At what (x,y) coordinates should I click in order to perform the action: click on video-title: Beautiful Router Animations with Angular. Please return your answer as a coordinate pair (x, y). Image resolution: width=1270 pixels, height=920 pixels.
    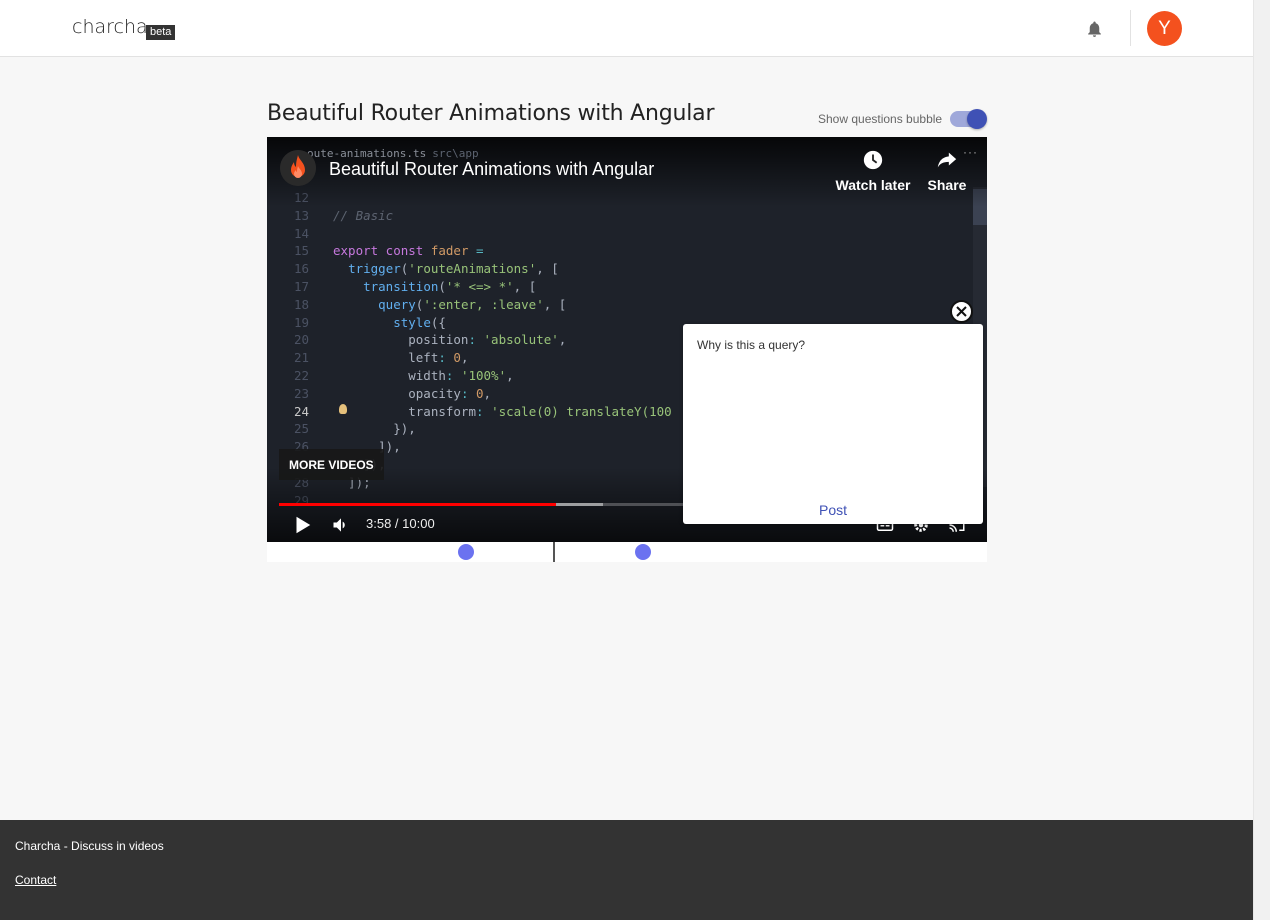
    Looking at the image, I should click on (491, 169).